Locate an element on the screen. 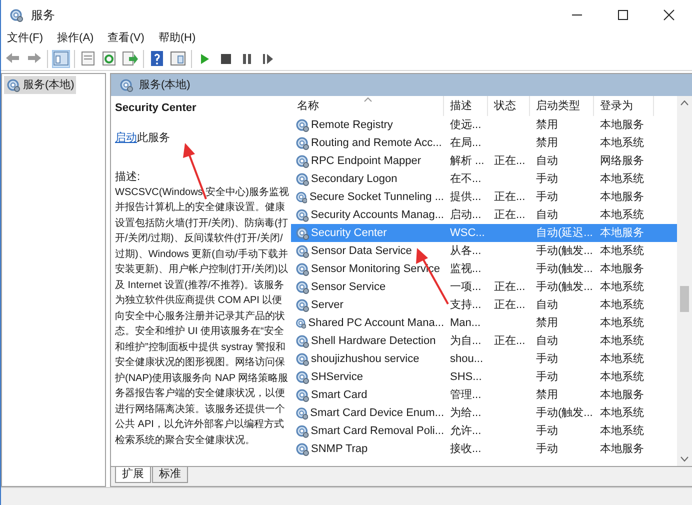 This screenshot has width=692, height=505. menu-item: 文件(F) is located at coordinates (25, 38).